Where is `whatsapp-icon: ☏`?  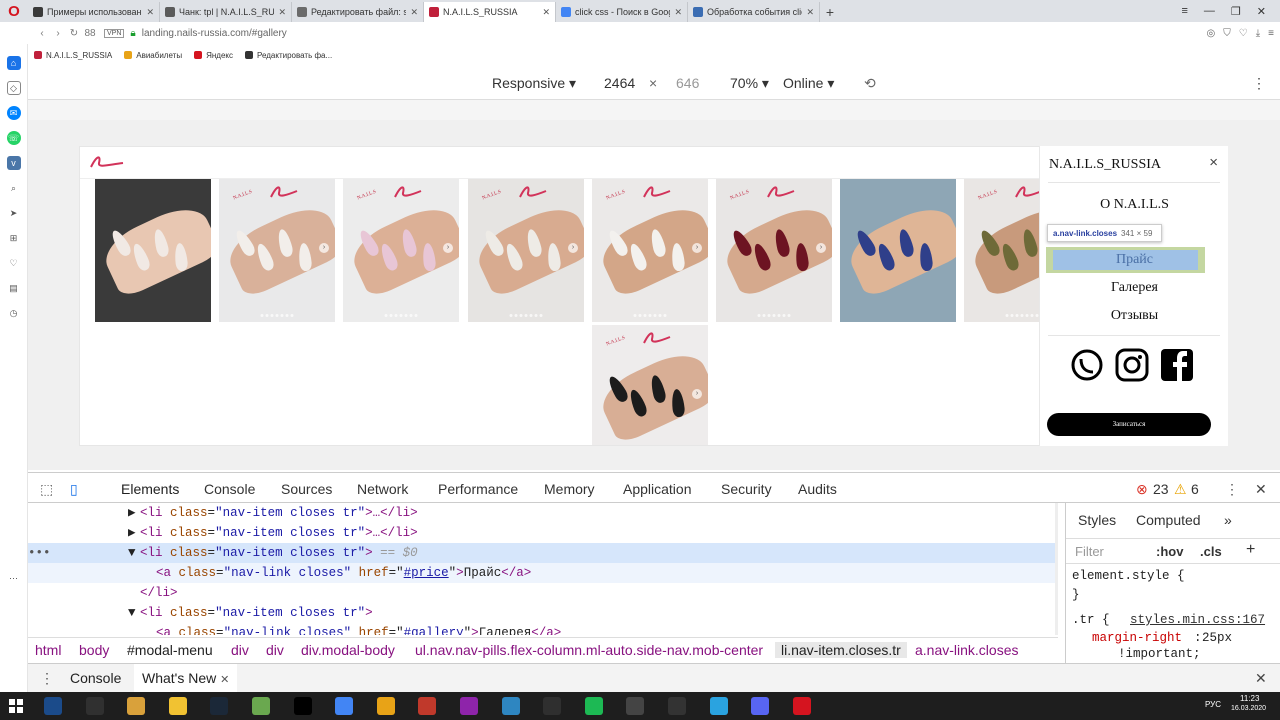
whatsapp-icon: ☏ is located at coordinates (13, 138).